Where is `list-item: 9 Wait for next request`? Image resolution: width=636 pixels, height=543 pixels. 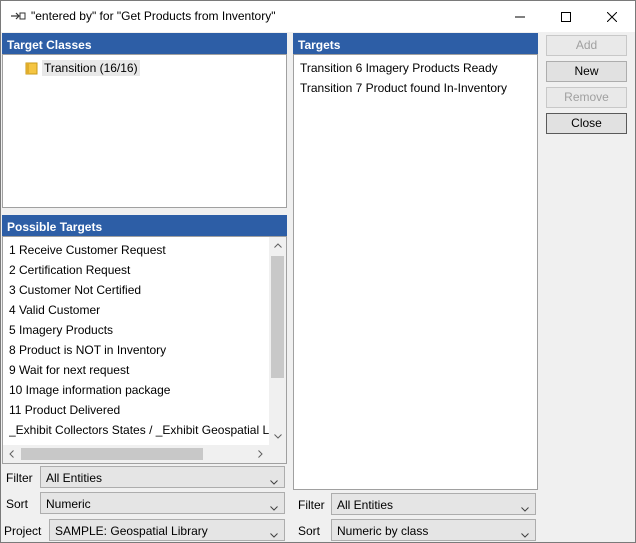 list-item: 9 Wait for next request is located at coordinates (69, 370).